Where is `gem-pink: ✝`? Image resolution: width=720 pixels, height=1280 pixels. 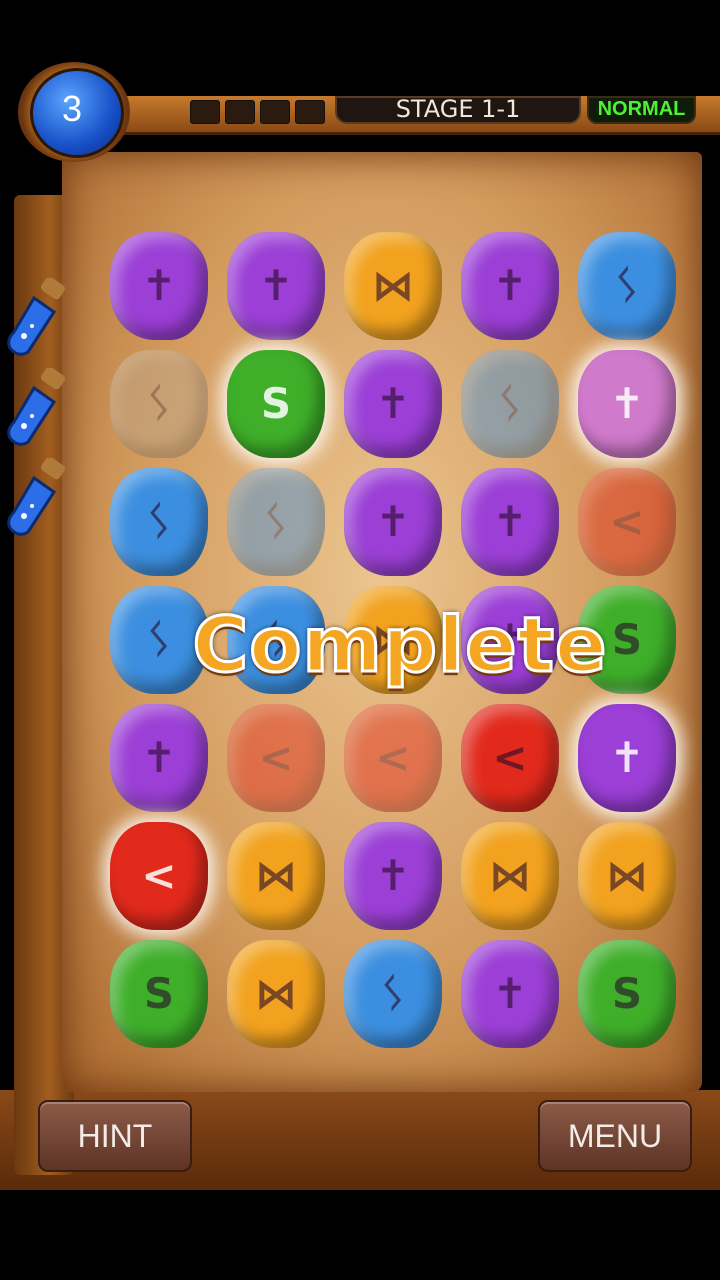
gem-pink: ✝ is located at coordinates (627, 404).